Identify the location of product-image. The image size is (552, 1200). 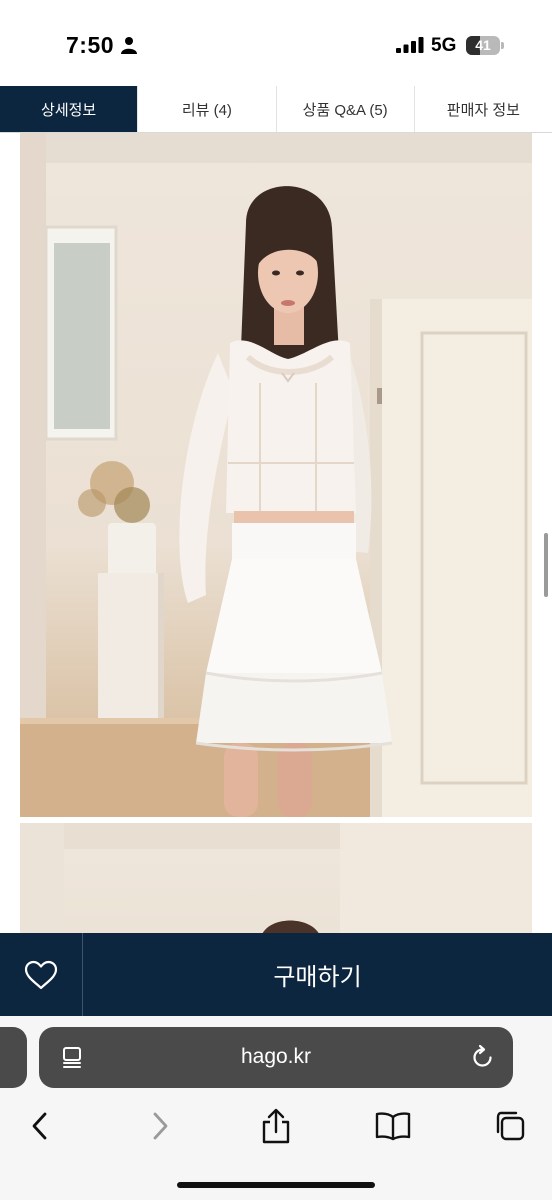
(276, 878).